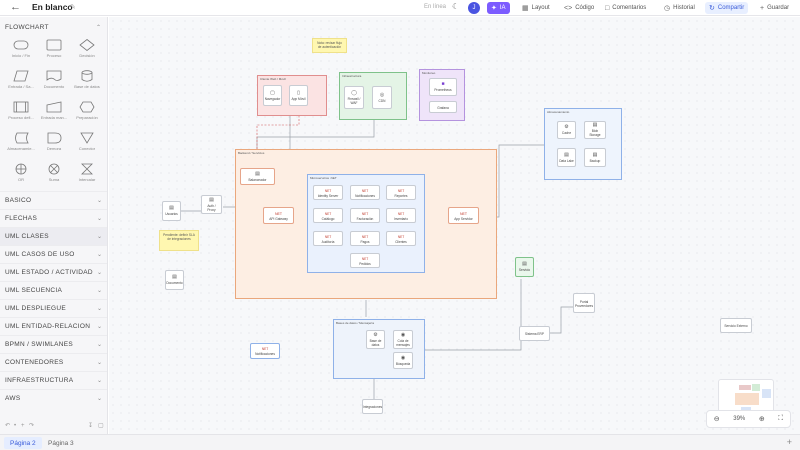  What do you see at coordinates (87, 116) in the screenshot?
I see `shape-preparacion: Preparación` at bounding box center [87, 116].